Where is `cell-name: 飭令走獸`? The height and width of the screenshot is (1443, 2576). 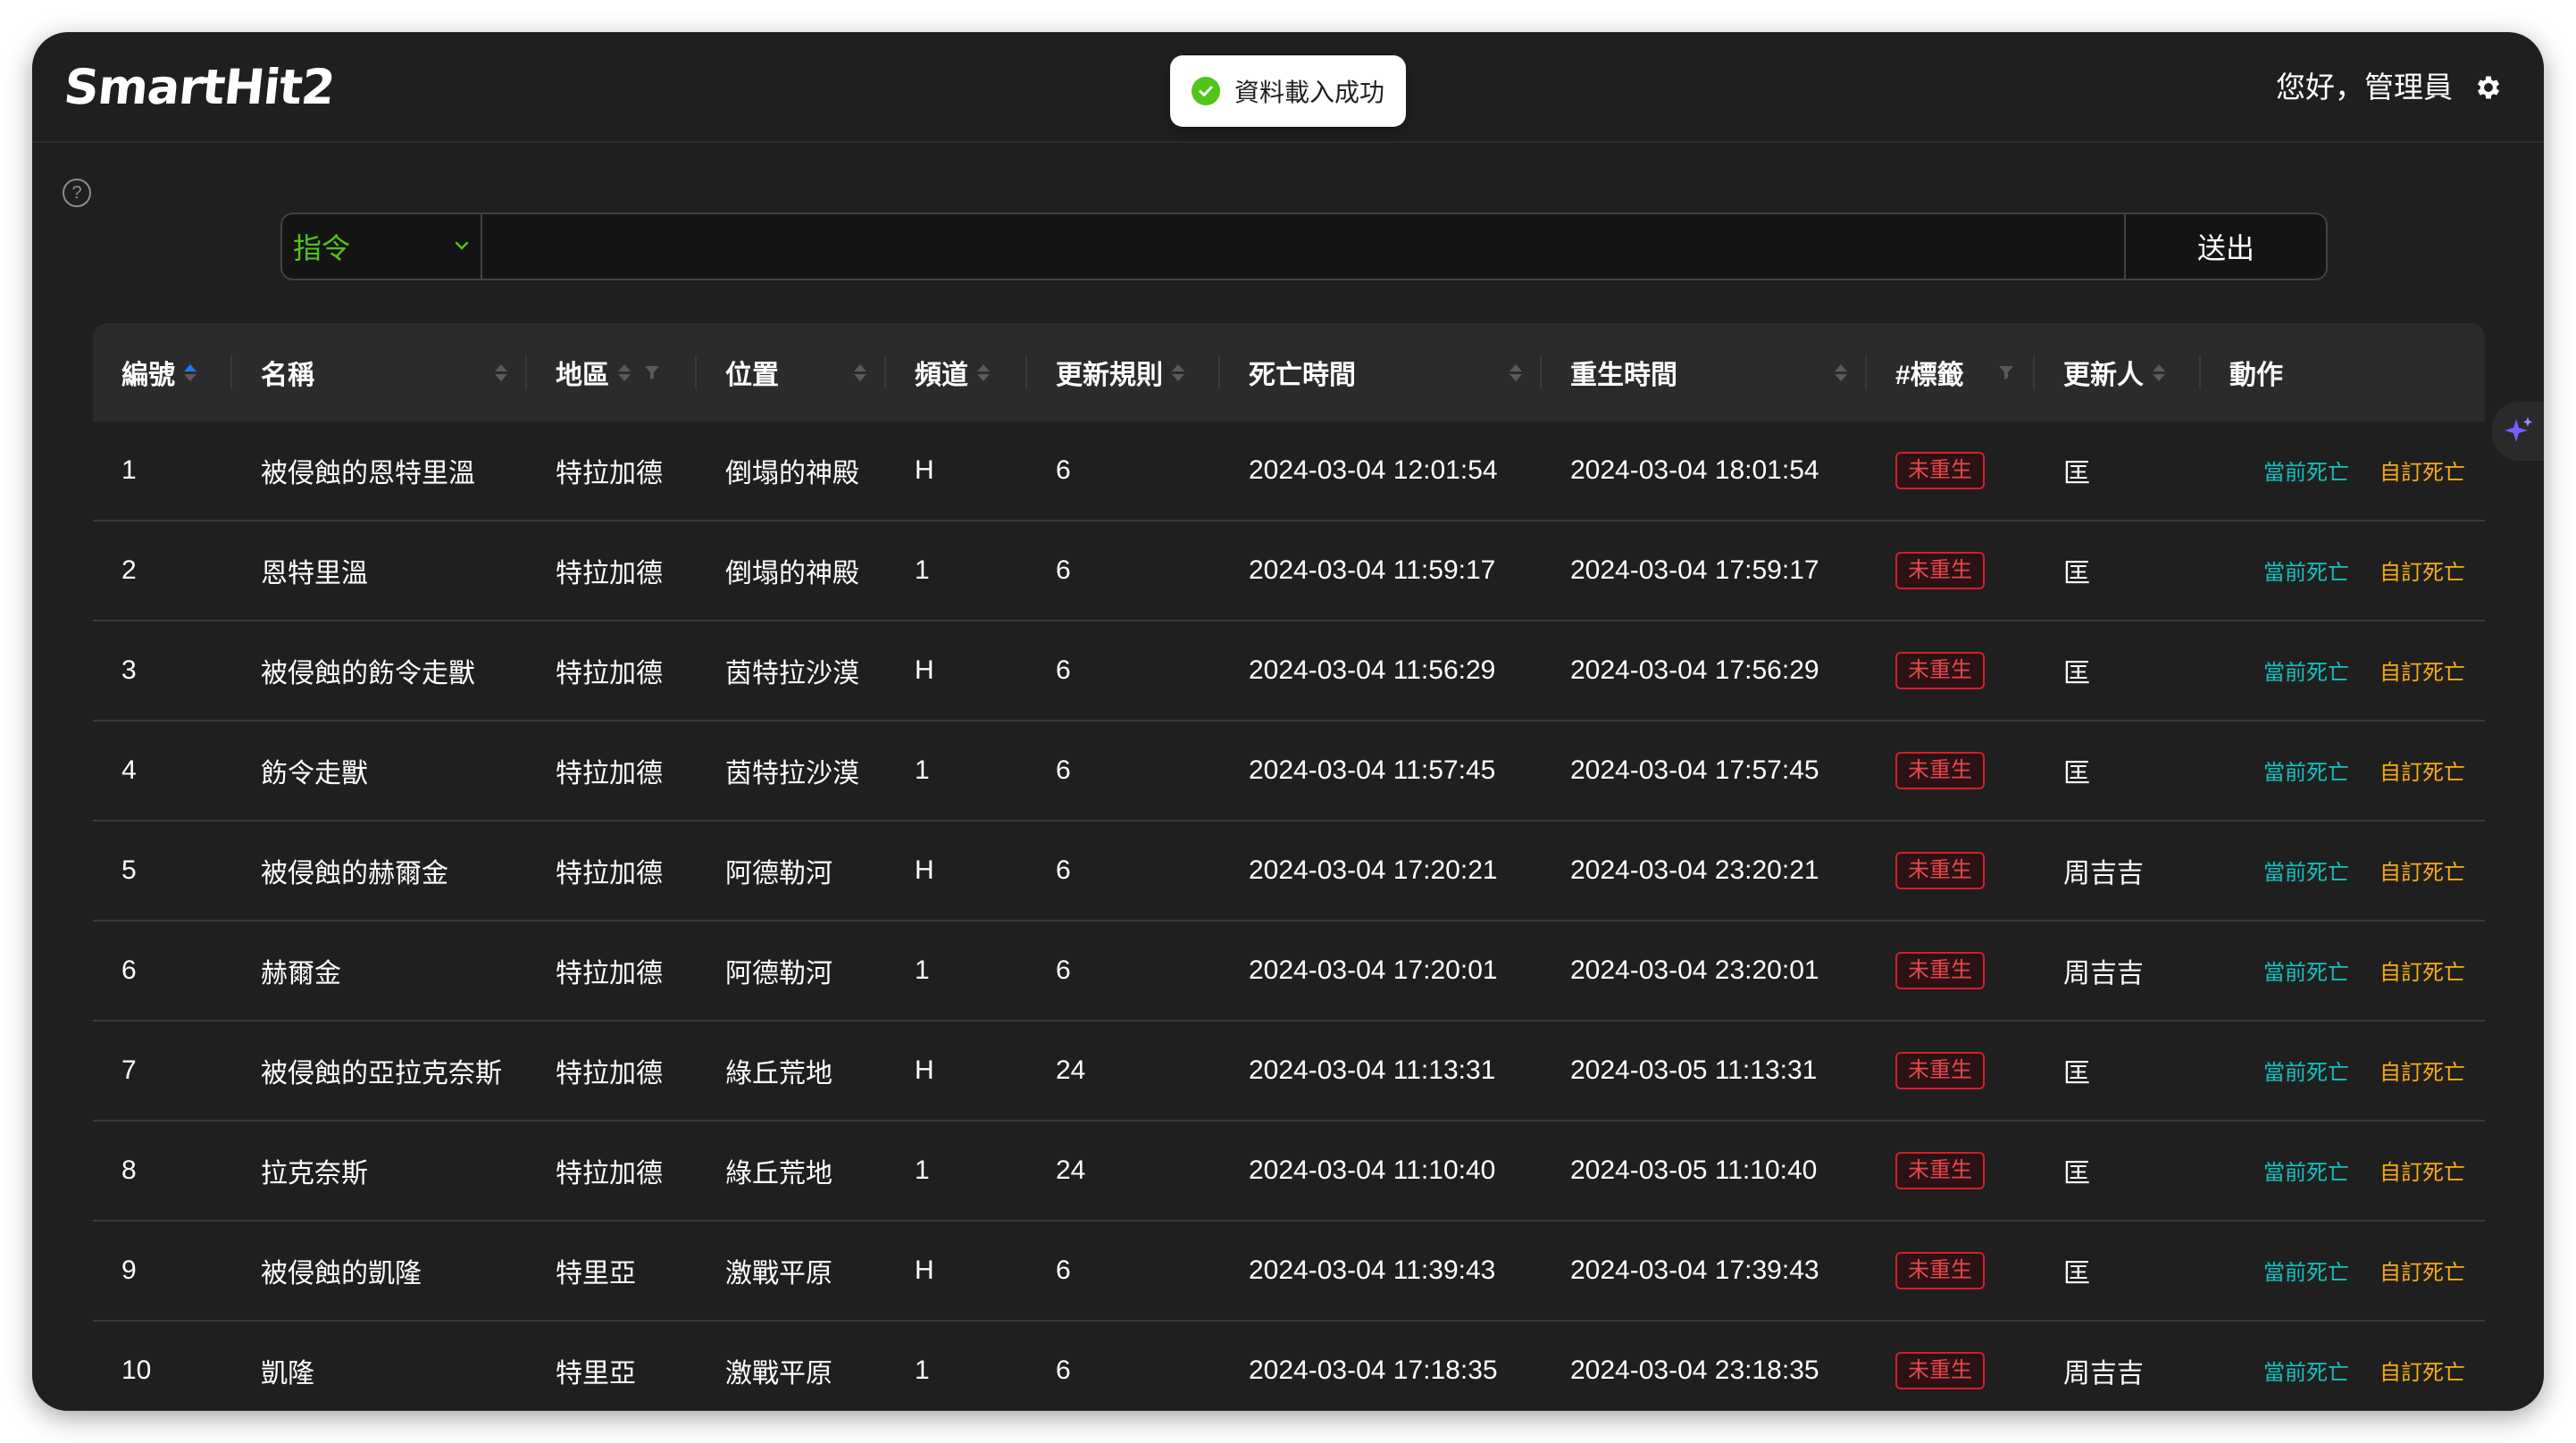 cell-name: 飭令走獸 is located at coordinates (380, 771).